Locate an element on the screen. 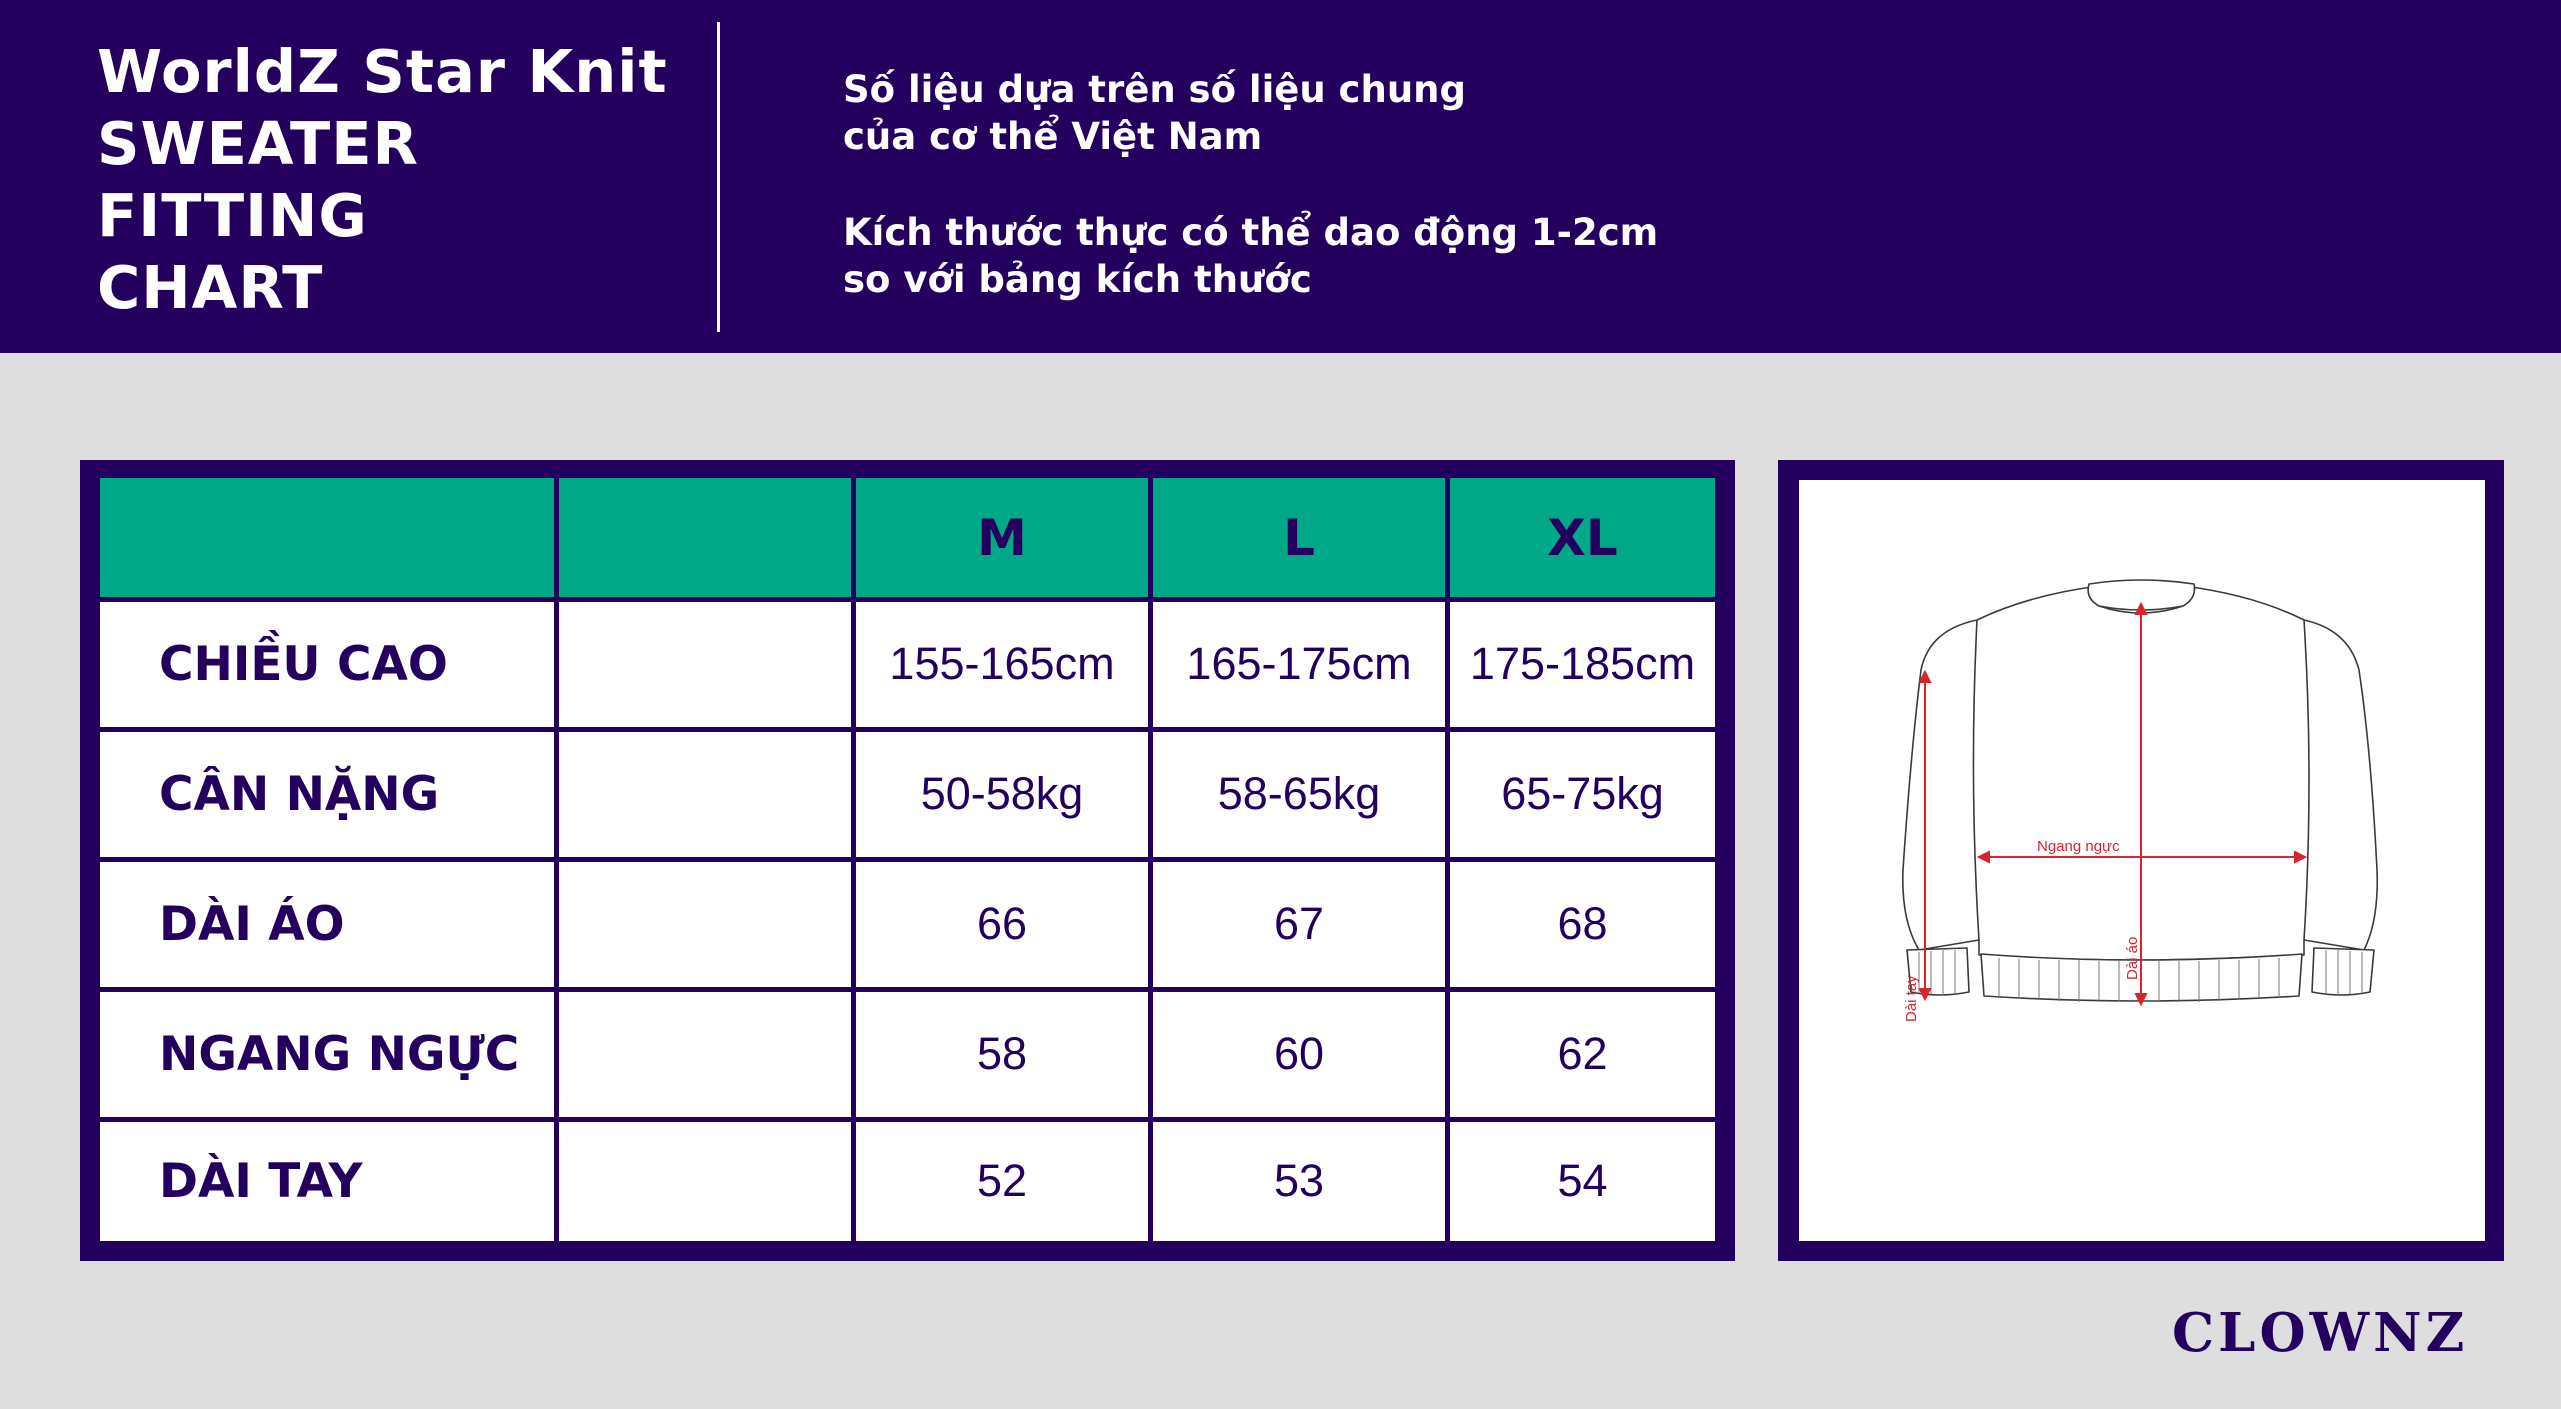  header-cell-label is located at coordinates (329, 540).